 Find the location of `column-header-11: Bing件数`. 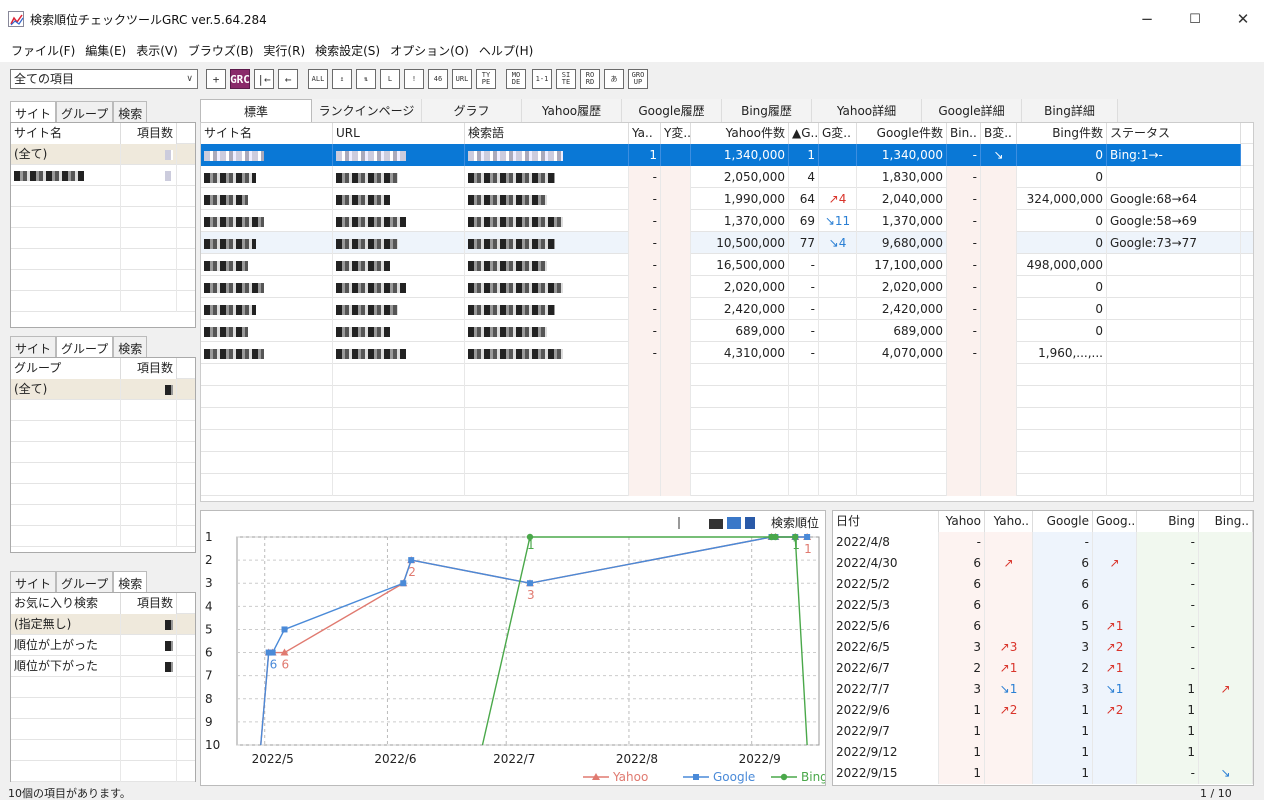

column-header-11: Bing件数 is located at coordinates (1062, 133).